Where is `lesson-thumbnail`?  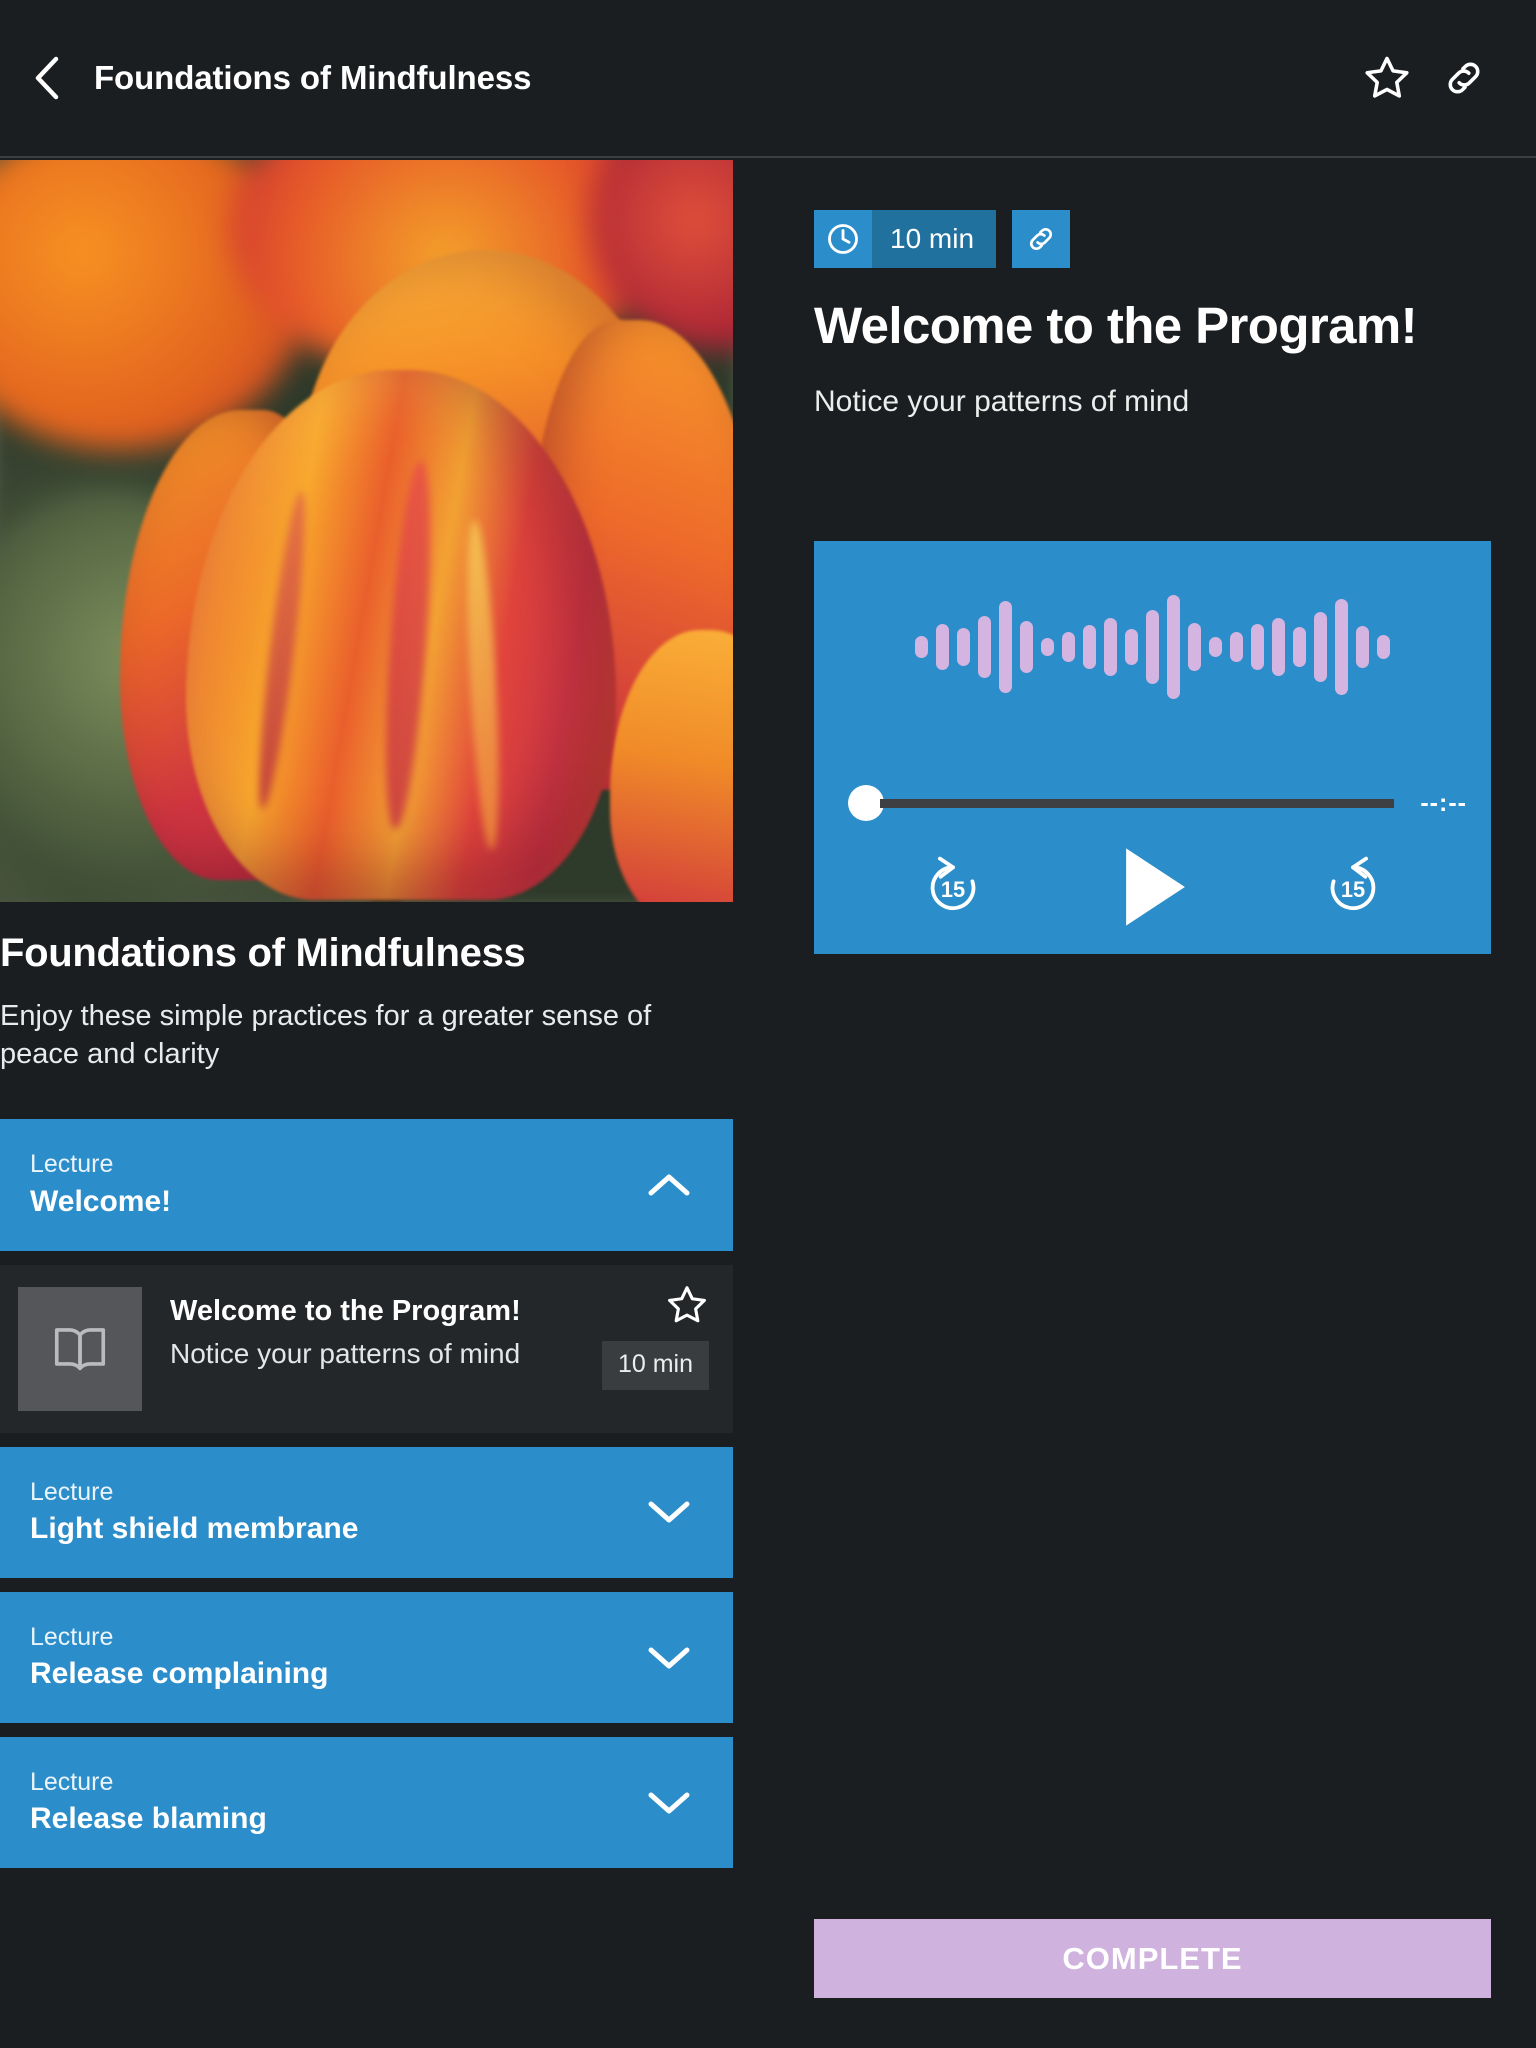
lesson-thumbnail is located at coordinates (80, 1348).